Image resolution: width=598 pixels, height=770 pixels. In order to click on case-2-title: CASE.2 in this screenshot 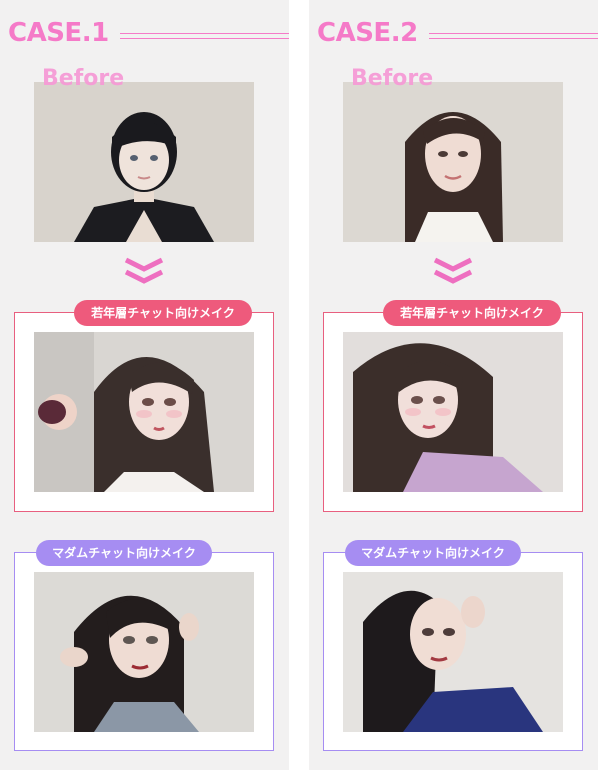, I will do `click(367, 33)`.